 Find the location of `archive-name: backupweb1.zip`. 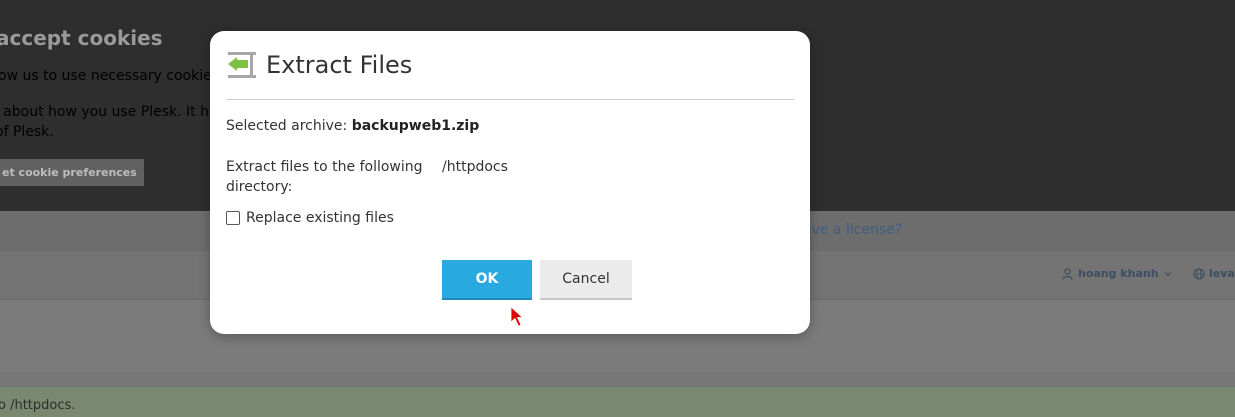

archive-name: backupweb1.zip is located at coordinates (415, 126).